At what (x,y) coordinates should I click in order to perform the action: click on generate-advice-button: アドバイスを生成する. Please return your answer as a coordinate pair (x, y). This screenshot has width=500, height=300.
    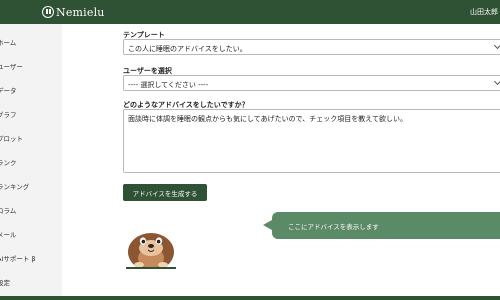
    Looking at the image, I should click on (165, 192).